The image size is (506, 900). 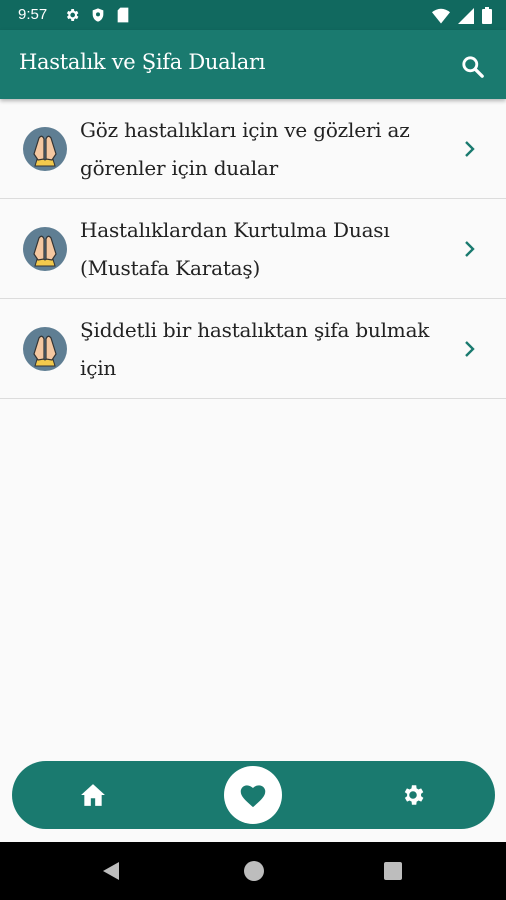 I want to click on signal-icon, so click(x=466, y=15).